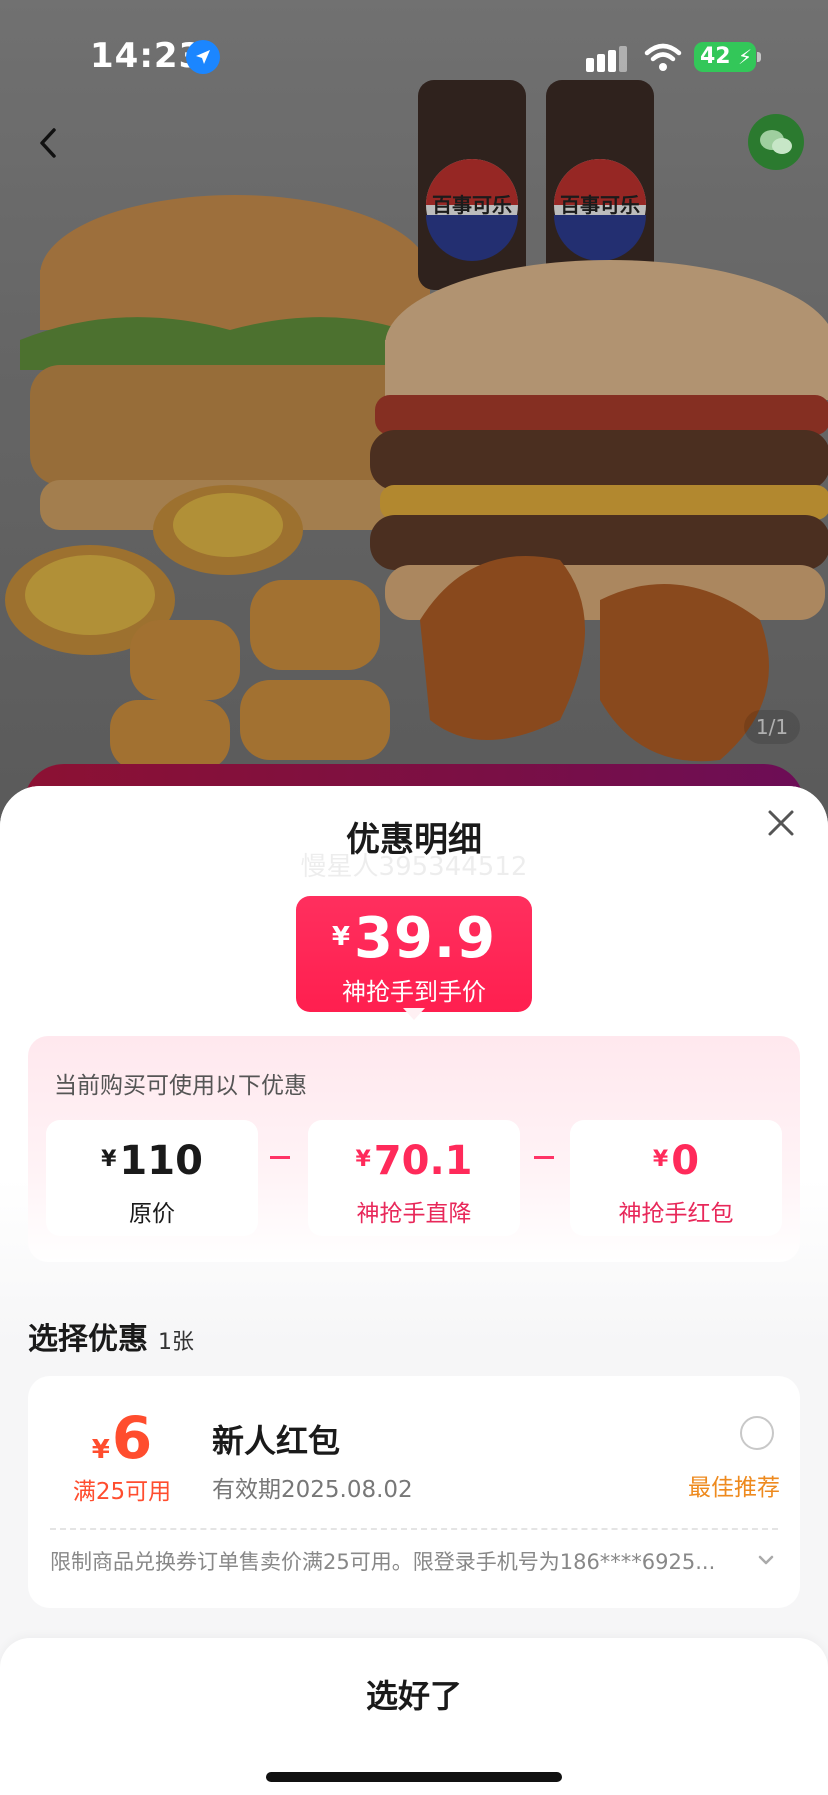 The image size is (828, 1795). I want to click on wechat-share-button, so click(776, 142).